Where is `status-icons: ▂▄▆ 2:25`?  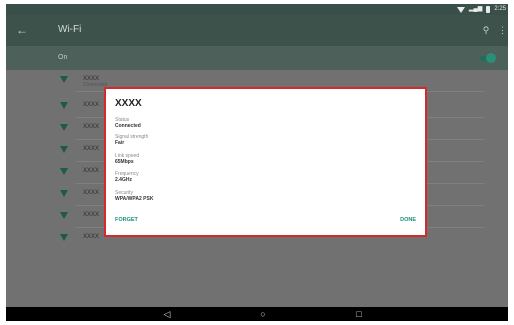 status-icons: ▂▄▆ 2:25 is located at coordinates (481, 9).